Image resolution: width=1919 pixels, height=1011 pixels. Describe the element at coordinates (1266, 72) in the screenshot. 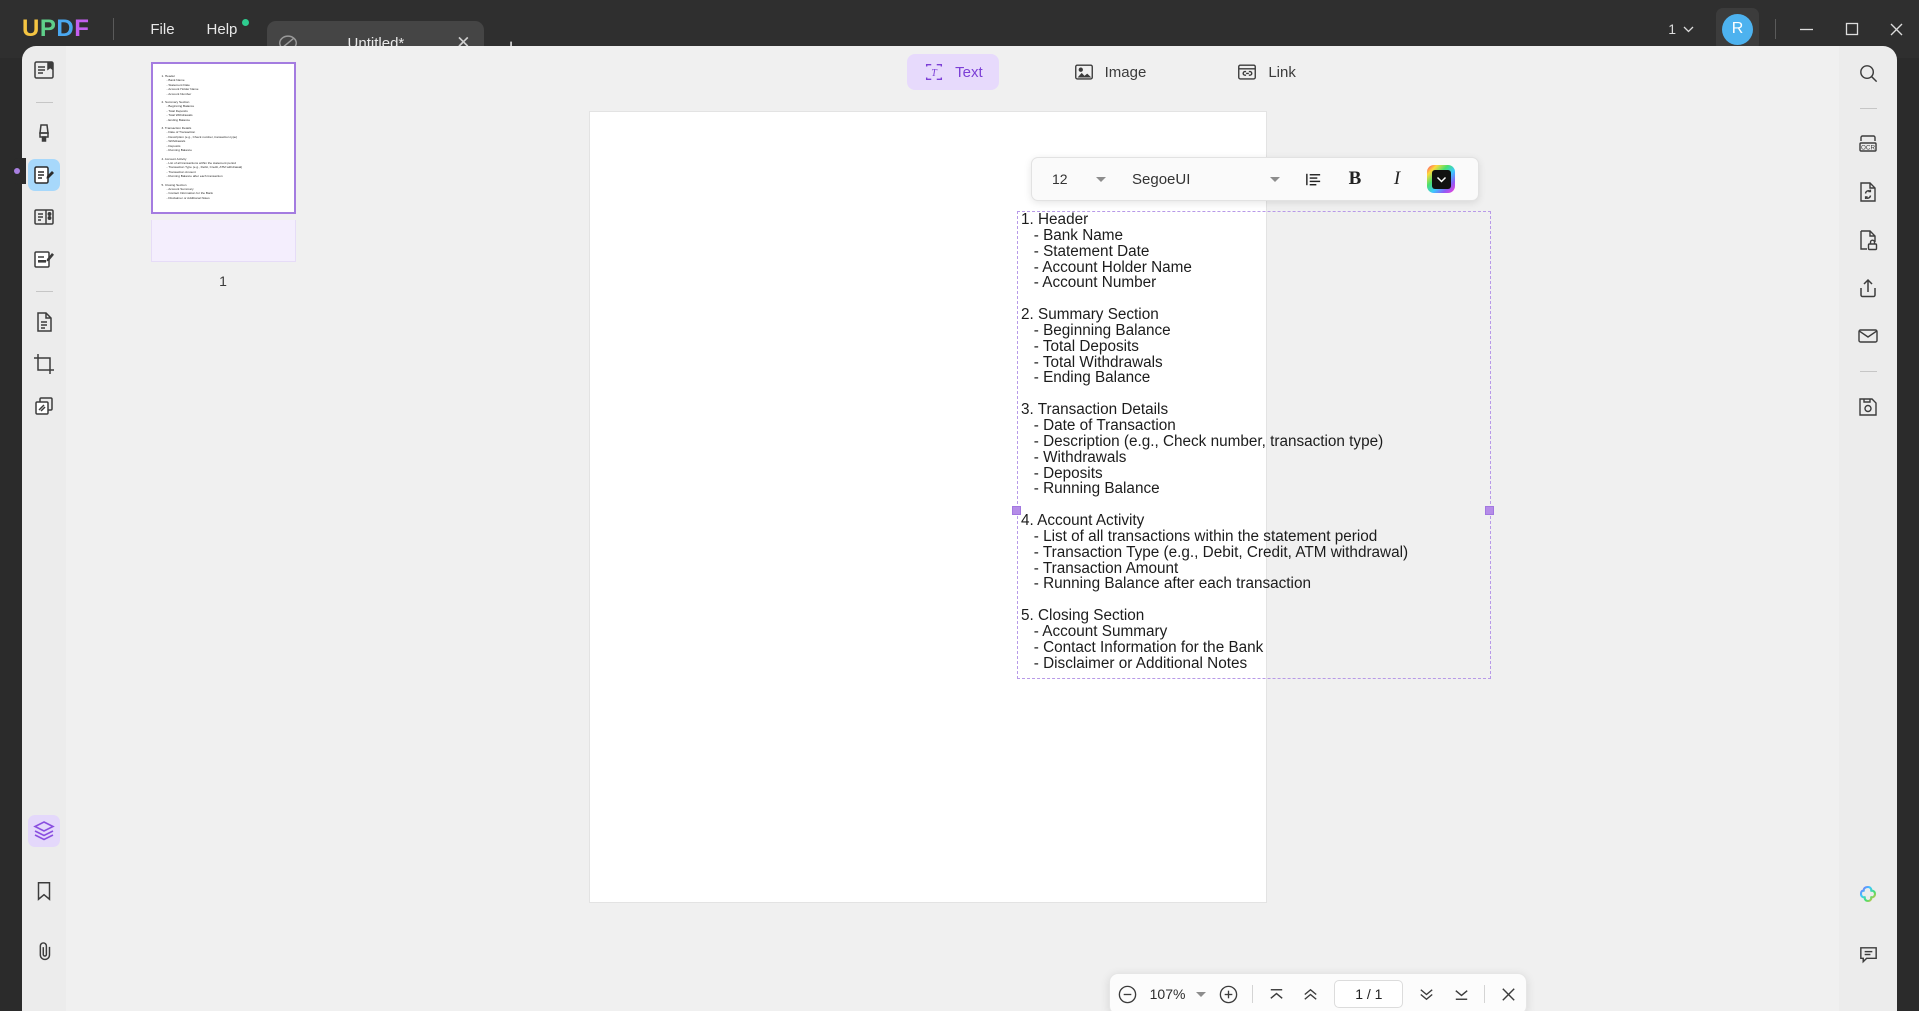

I see `tool-link: Link` at that location.